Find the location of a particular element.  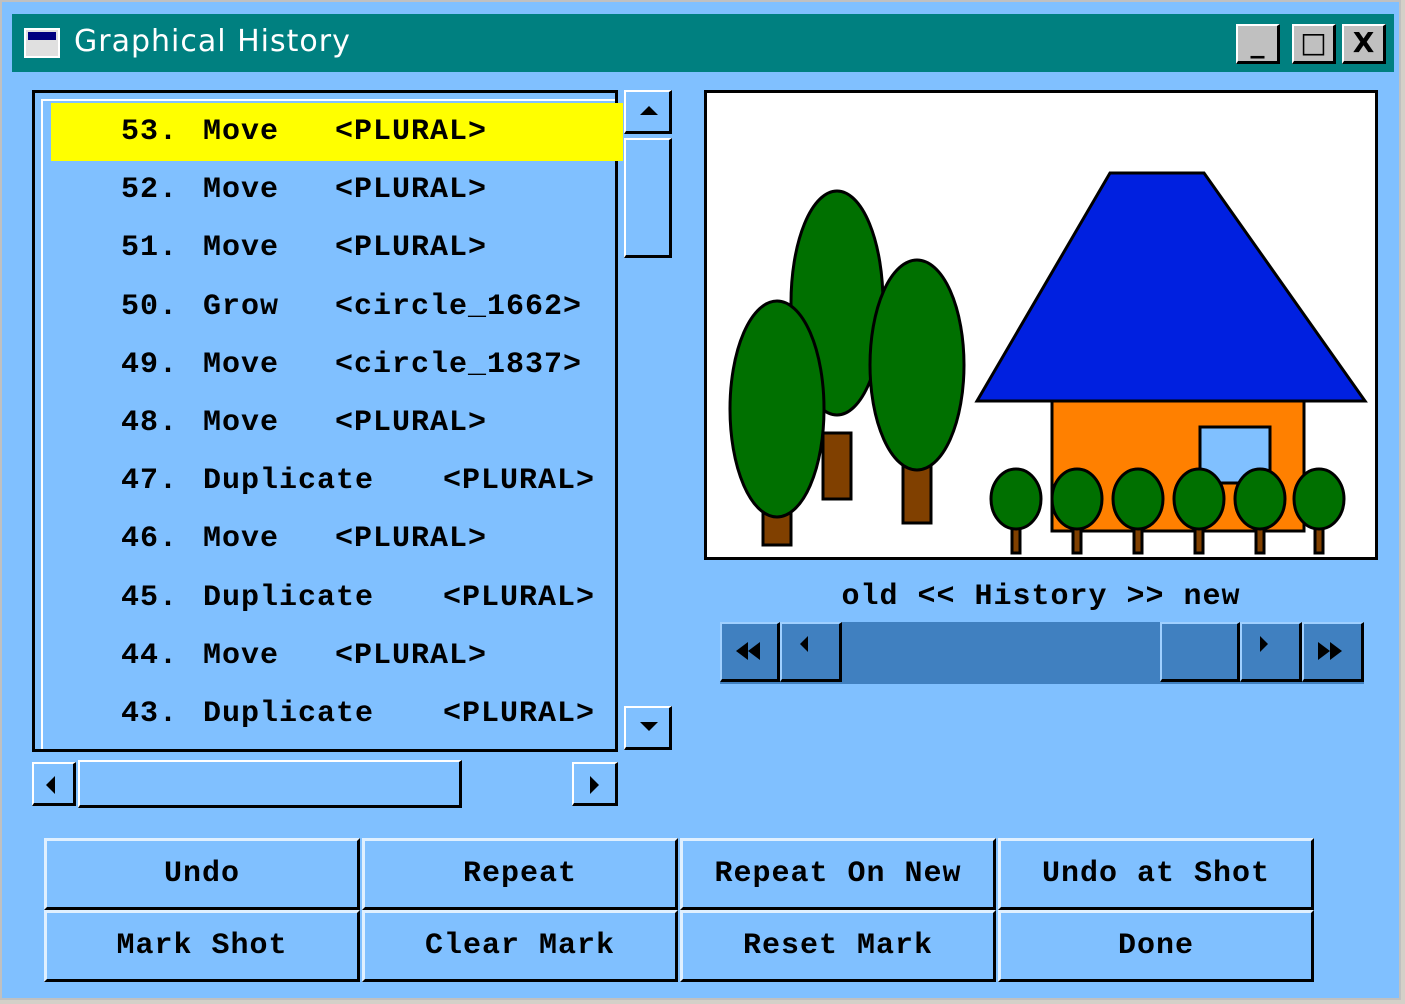

list-item: 52. Move <PLURAL> is located at coordinates (337, 190).